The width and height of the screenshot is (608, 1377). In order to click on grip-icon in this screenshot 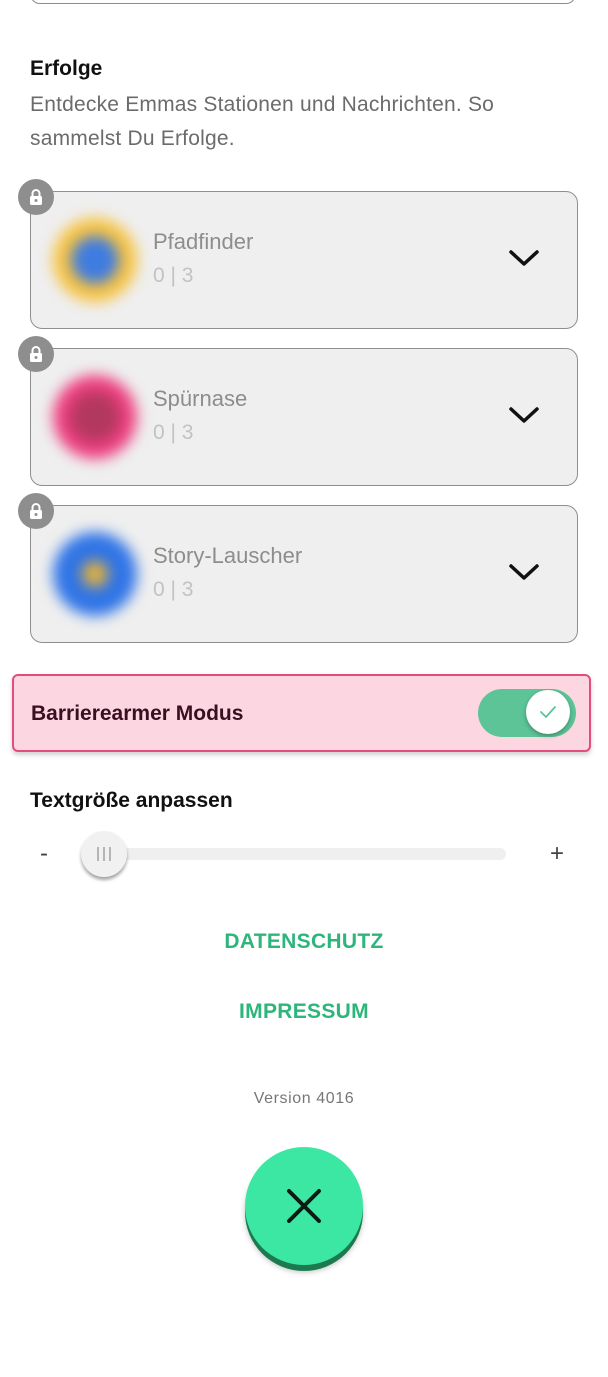, I will do `click(104, 854)`.